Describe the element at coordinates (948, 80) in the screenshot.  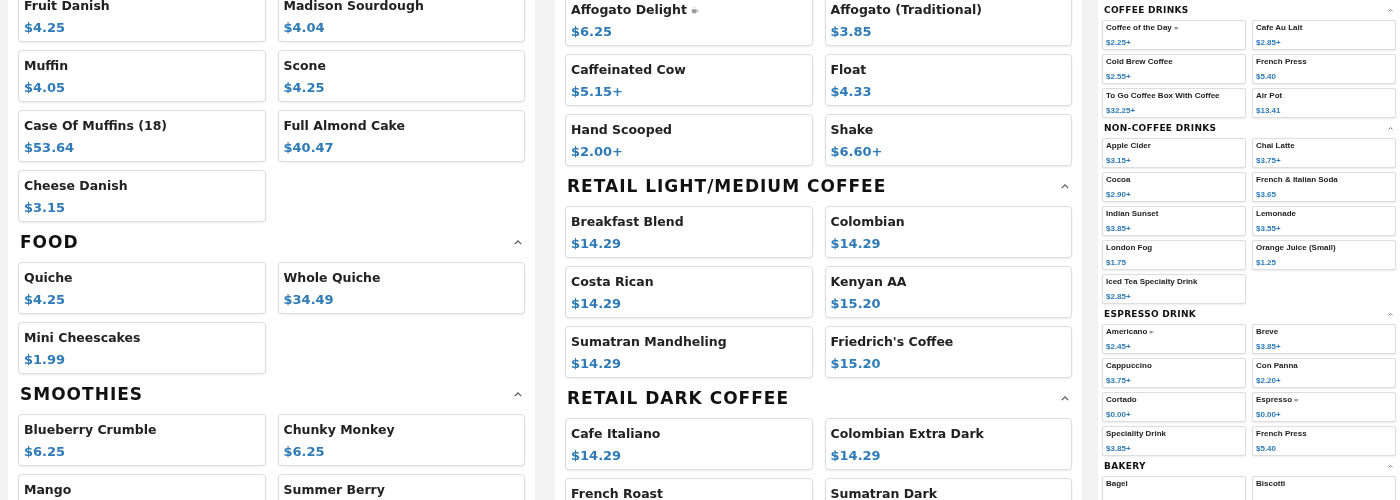
I see `menu-item-card: Float $4.33` at that location.